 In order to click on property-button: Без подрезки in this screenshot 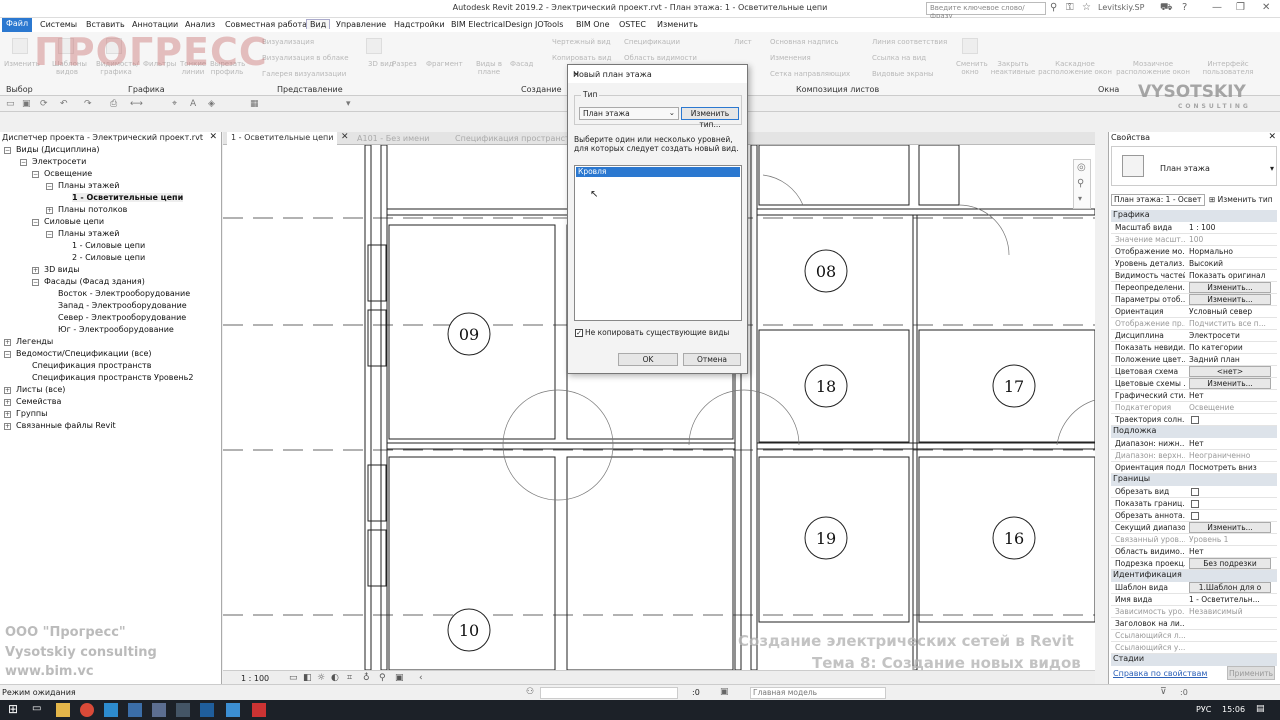, I will do `click(1230, 563)`.